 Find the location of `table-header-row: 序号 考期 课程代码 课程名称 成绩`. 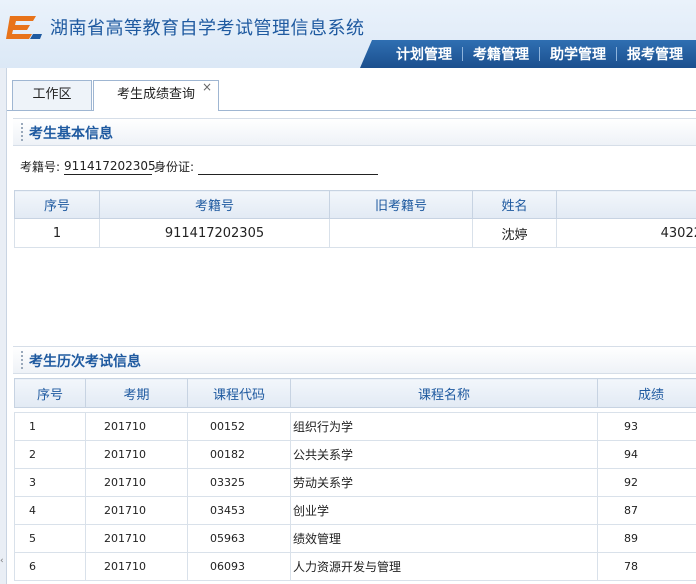

table-header-row: 序号 考期 课程代码 课程名称 成绩 is located at coordinates (355, 393).